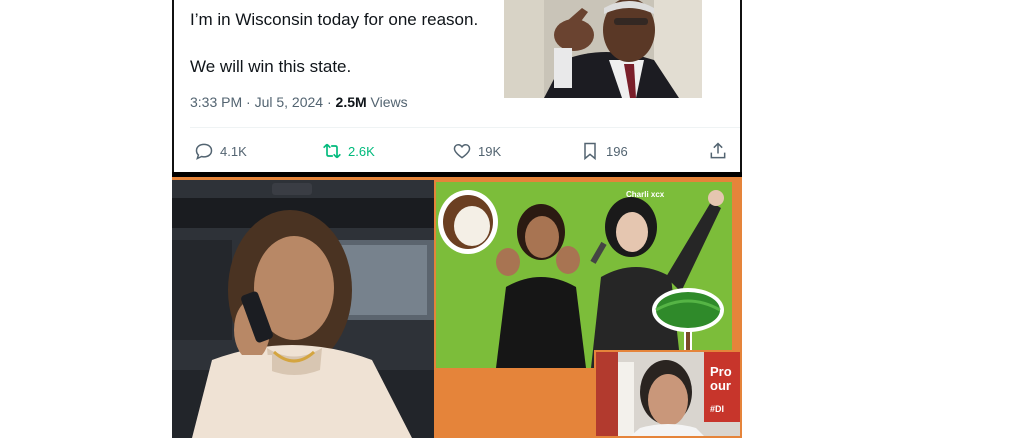 The height and width of the screenshot is (438, 1030). I want to click on reply-button: 4.1K, so click(220, 151).